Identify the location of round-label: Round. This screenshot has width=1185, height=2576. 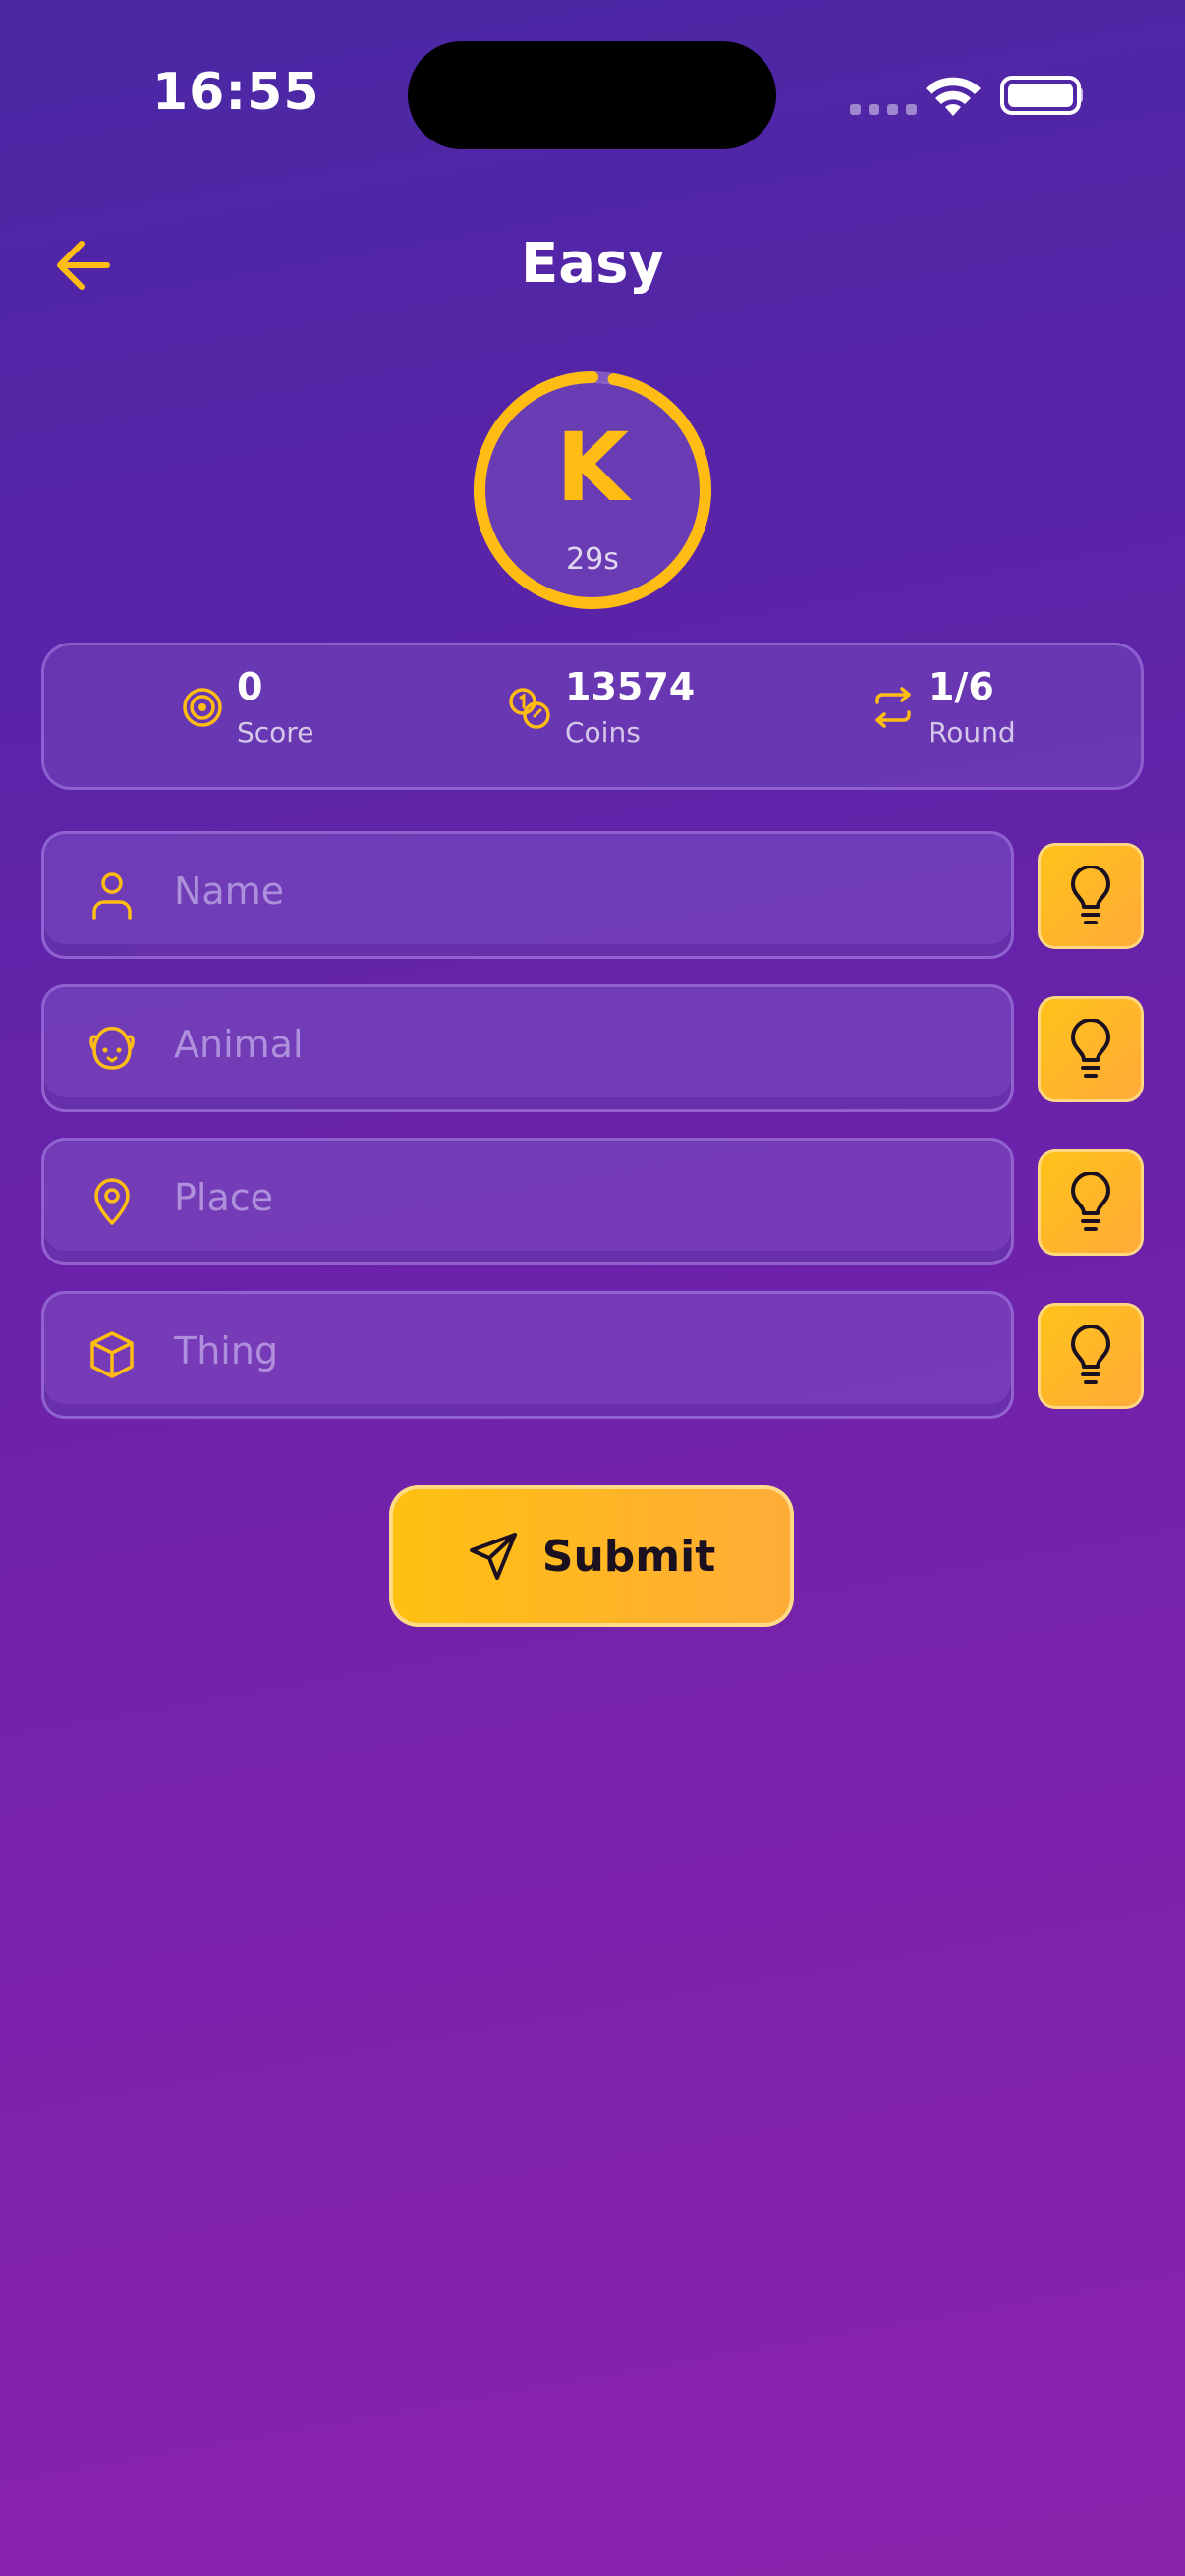
(973, 732).